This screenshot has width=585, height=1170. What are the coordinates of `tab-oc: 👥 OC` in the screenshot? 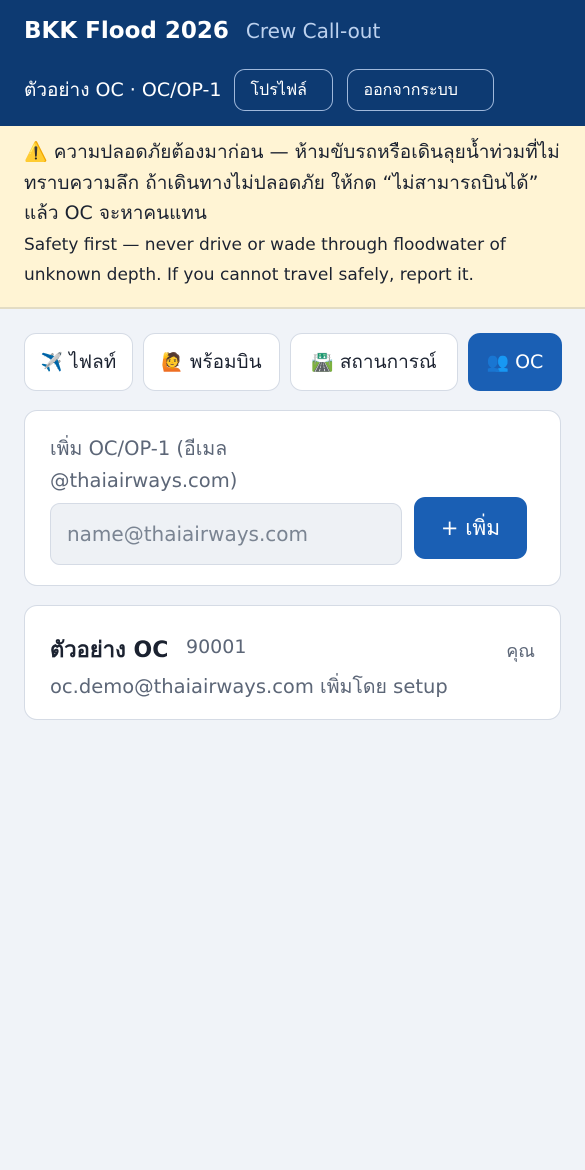 It's located at (515, 362).